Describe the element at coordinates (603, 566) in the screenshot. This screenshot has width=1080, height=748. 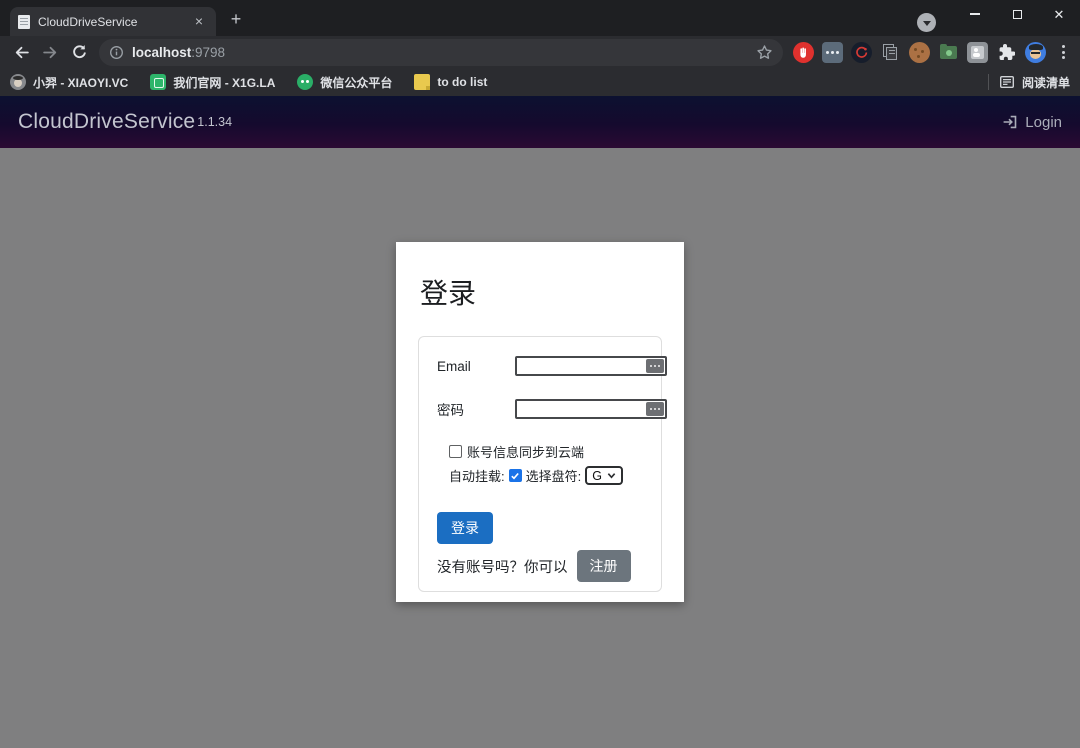
I see `register-button: 注册` at that location.